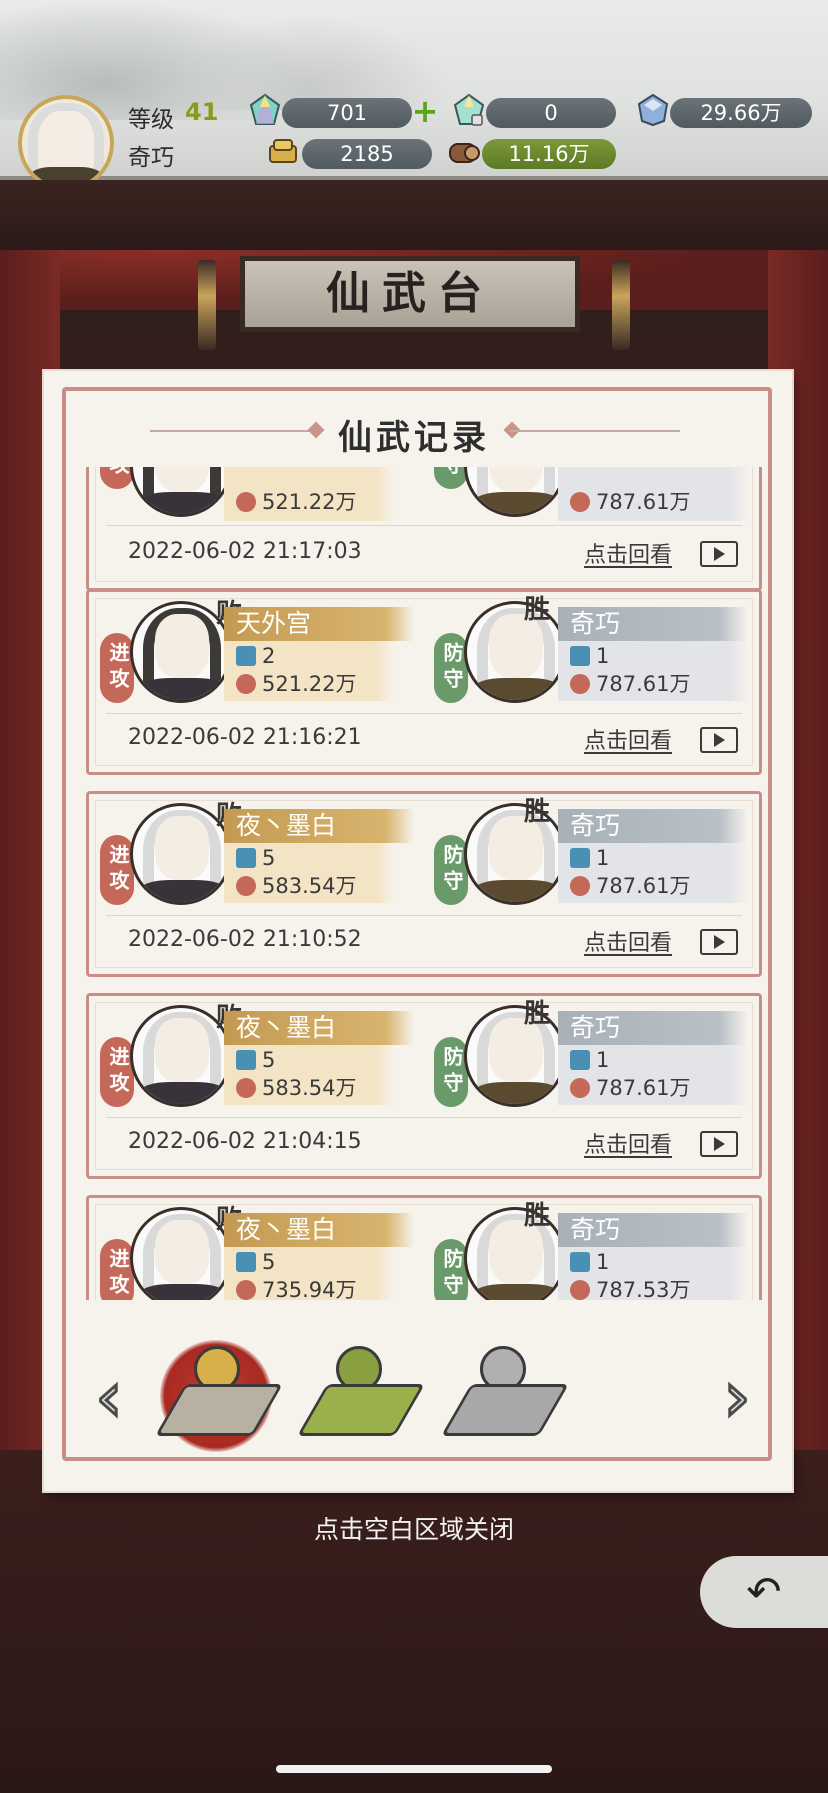 The width and height of the screenshot is (828, 1793). Describe the element at coordinates (296, 1088) in the screenshot. I see `attacker-power: 583.54万` at that location.